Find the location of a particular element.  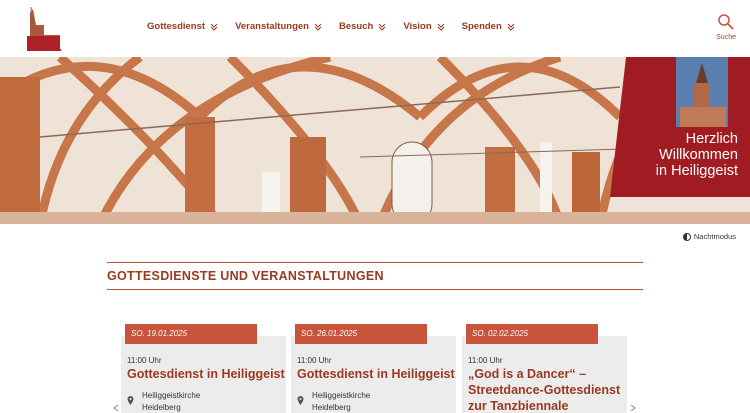

event-date: SO. 26.01.2025 is located at coordinates (361, 334).